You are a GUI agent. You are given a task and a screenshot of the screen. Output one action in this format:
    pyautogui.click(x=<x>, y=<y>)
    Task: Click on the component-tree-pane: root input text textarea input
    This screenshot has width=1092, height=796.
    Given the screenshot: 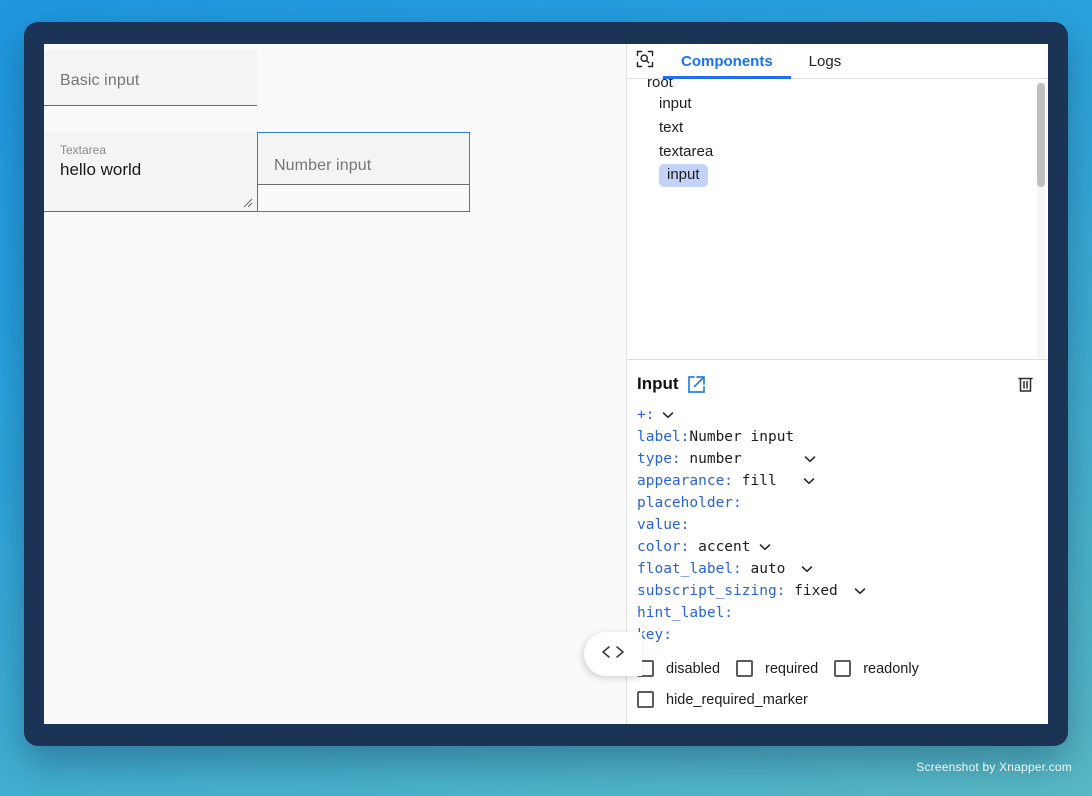 What is the action you would take?
    pyautogui.click(x=837, y=219)
    